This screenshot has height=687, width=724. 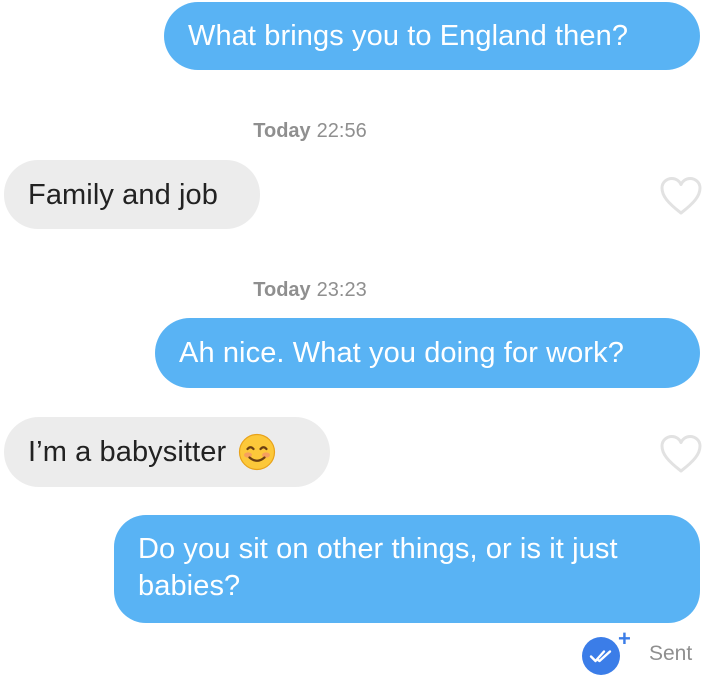 I want to click on double-check-icon, so click(x=600, y=656).